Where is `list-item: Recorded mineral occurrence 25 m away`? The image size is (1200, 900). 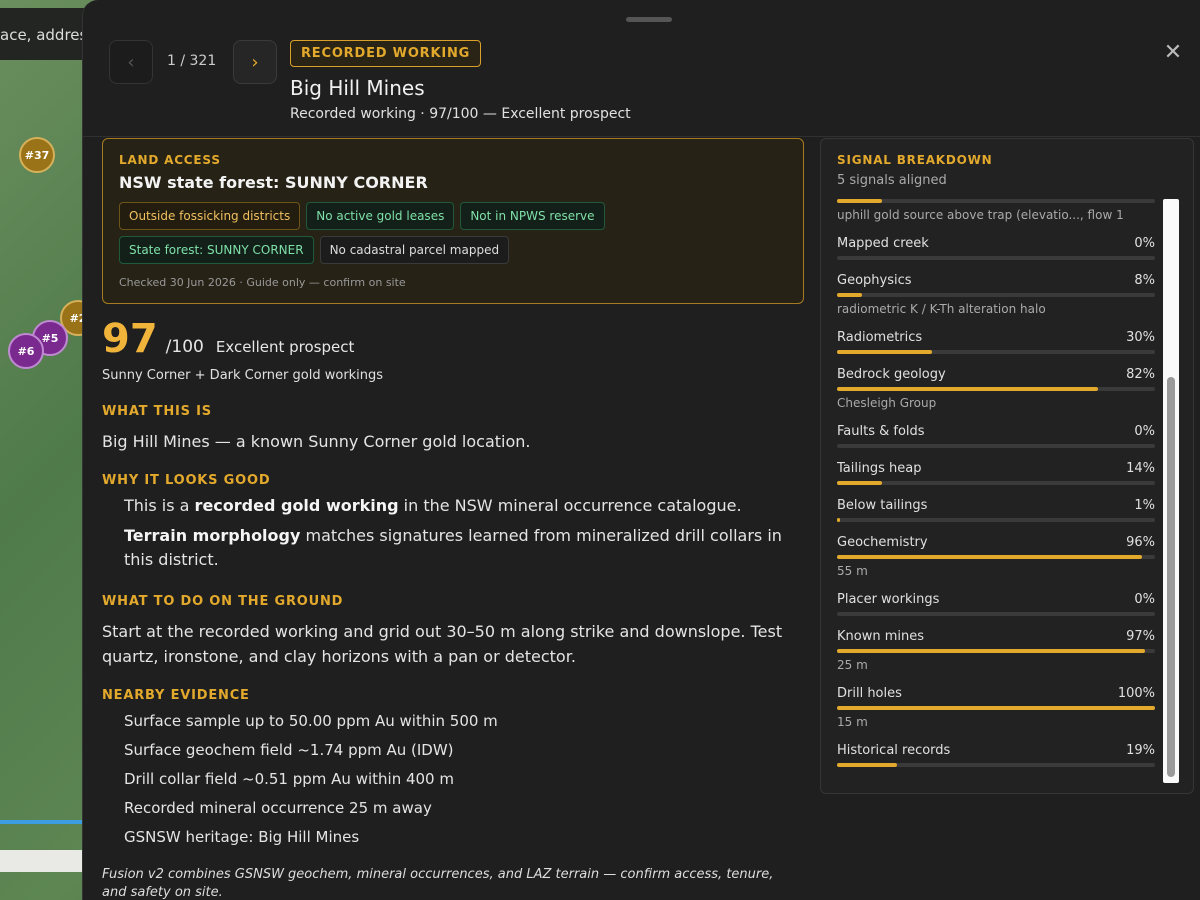
list-item: Recorded mineral occurrence 25 m away is located at coordinates (278, 808).